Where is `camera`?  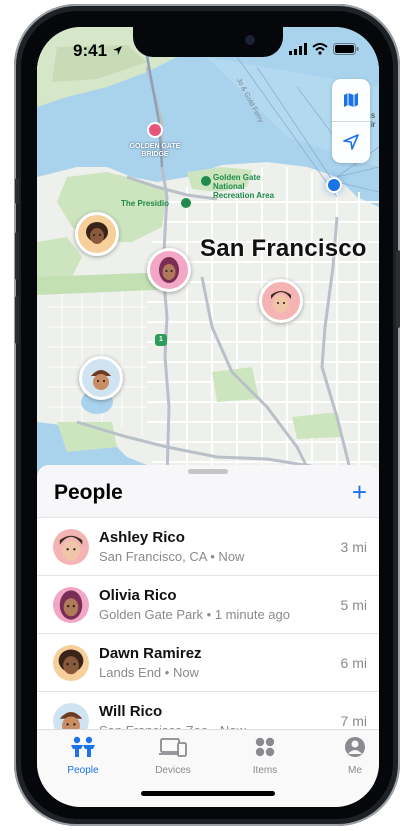
camera is located at coordinates (250, 40).